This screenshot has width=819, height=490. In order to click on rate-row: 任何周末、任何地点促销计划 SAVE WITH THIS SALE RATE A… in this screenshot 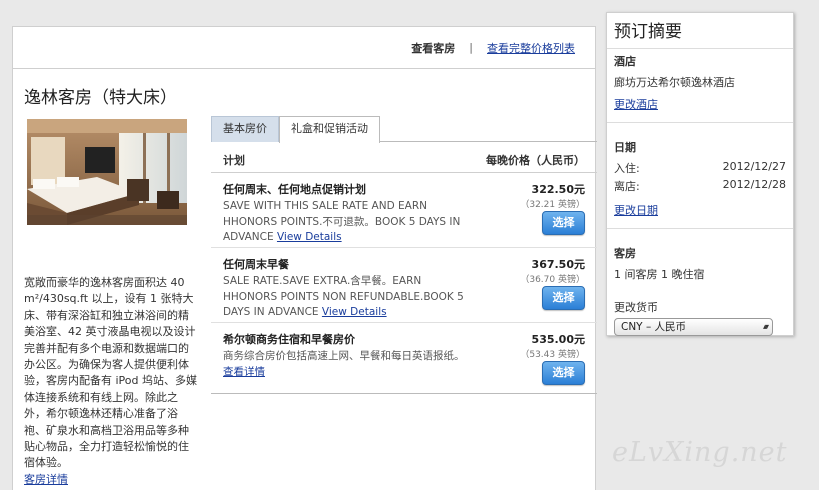, I will do `click(404, 210)`.